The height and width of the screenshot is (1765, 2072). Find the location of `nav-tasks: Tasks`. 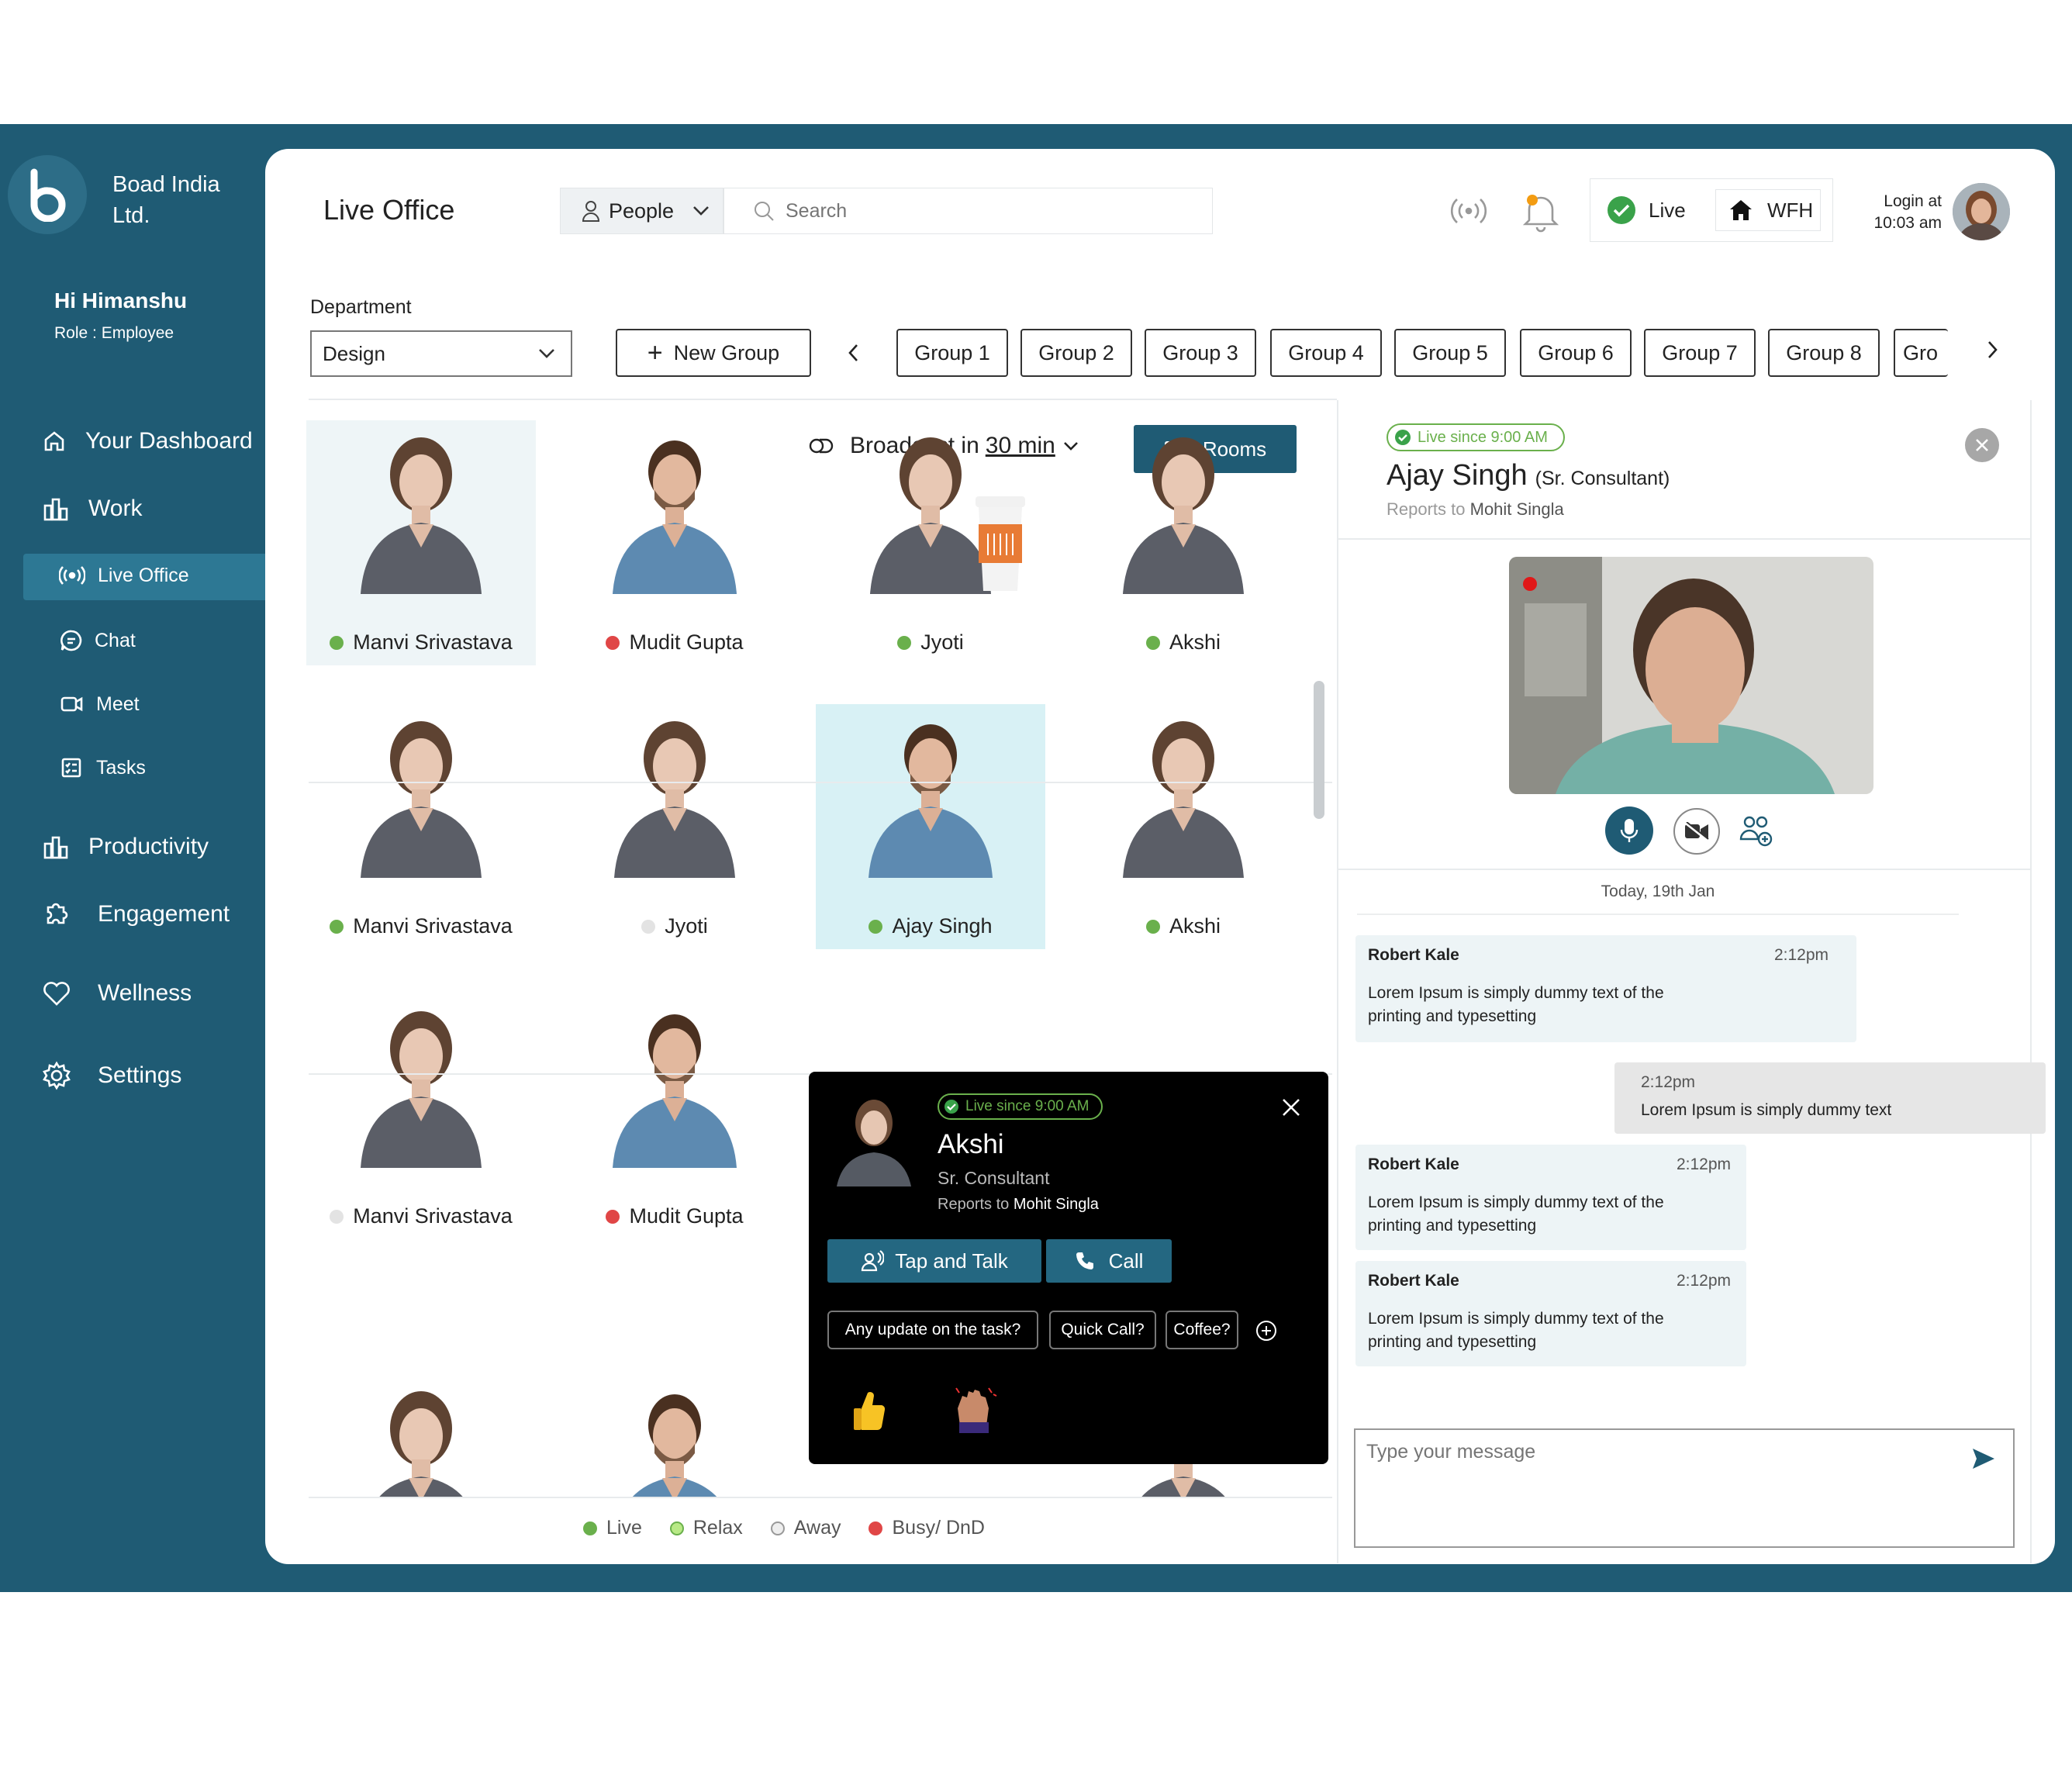

nav-tasks: Tasks is located at coordinates (102, 768).